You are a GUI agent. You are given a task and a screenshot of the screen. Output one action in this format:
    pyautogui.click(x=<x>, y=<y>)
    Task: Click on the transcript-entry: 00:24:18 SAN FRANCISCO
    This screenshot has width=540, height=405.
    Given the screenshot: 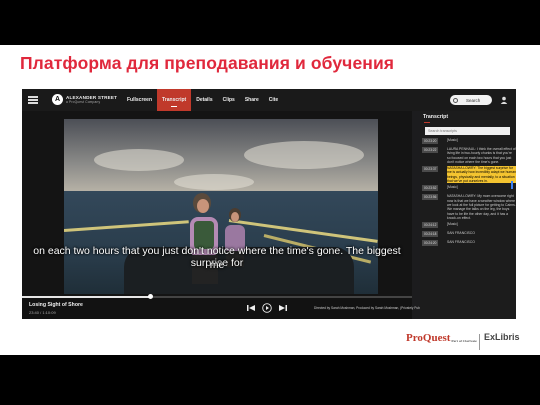 What is the action you would take?
    pyautogui.click(x=469, y=234)
    